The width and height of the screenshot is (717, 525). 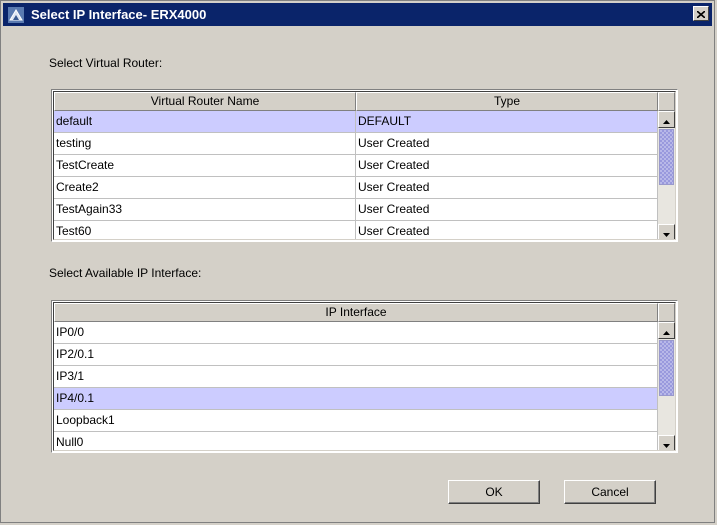 I want to click on window-title: Select IP Interface- ERX4000, so click(x=119, y=14).